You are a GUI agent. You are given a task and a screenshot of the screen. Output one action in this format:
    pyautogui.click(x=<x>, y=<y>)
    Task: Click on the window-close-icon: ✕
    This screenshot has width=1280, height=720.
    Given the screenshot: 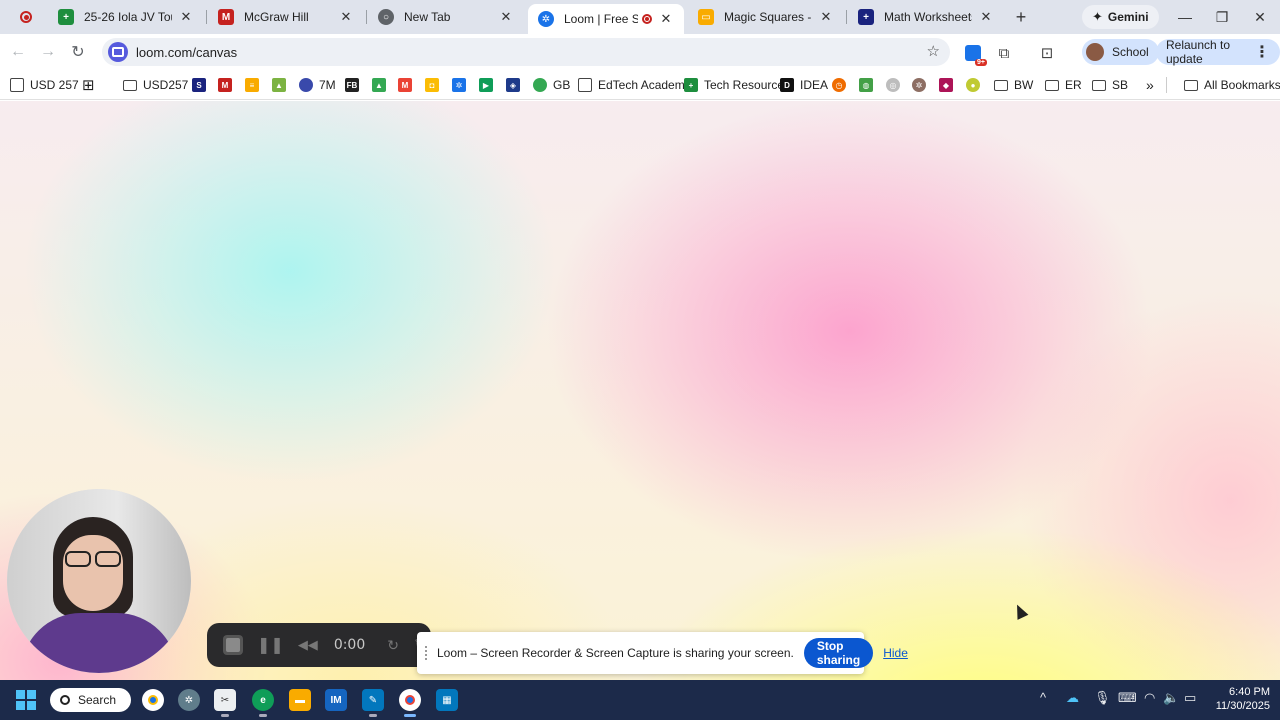 What is the action you would take?
    pyautogui.click(x=1260, y=17)
    